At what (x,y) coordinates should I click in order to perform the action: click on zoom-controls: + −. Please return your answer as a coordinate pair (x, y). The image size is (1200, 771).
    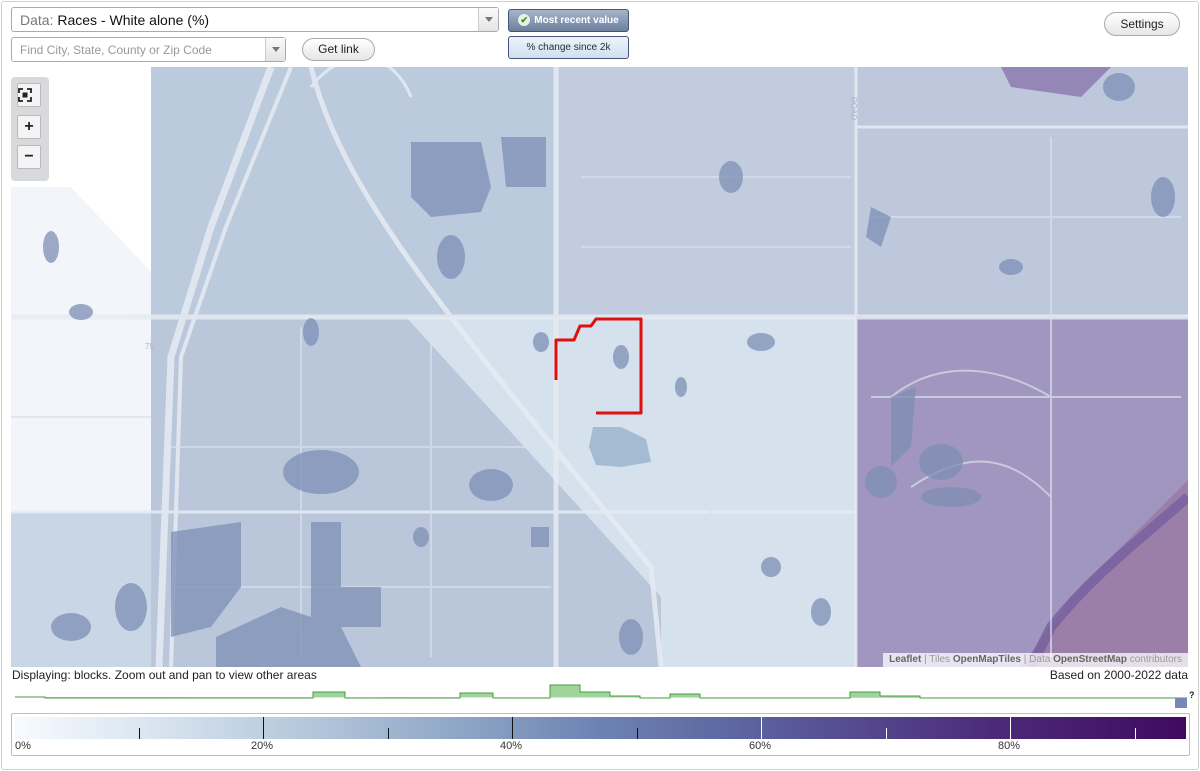
    Looking at the image, I should click on (30, 129).